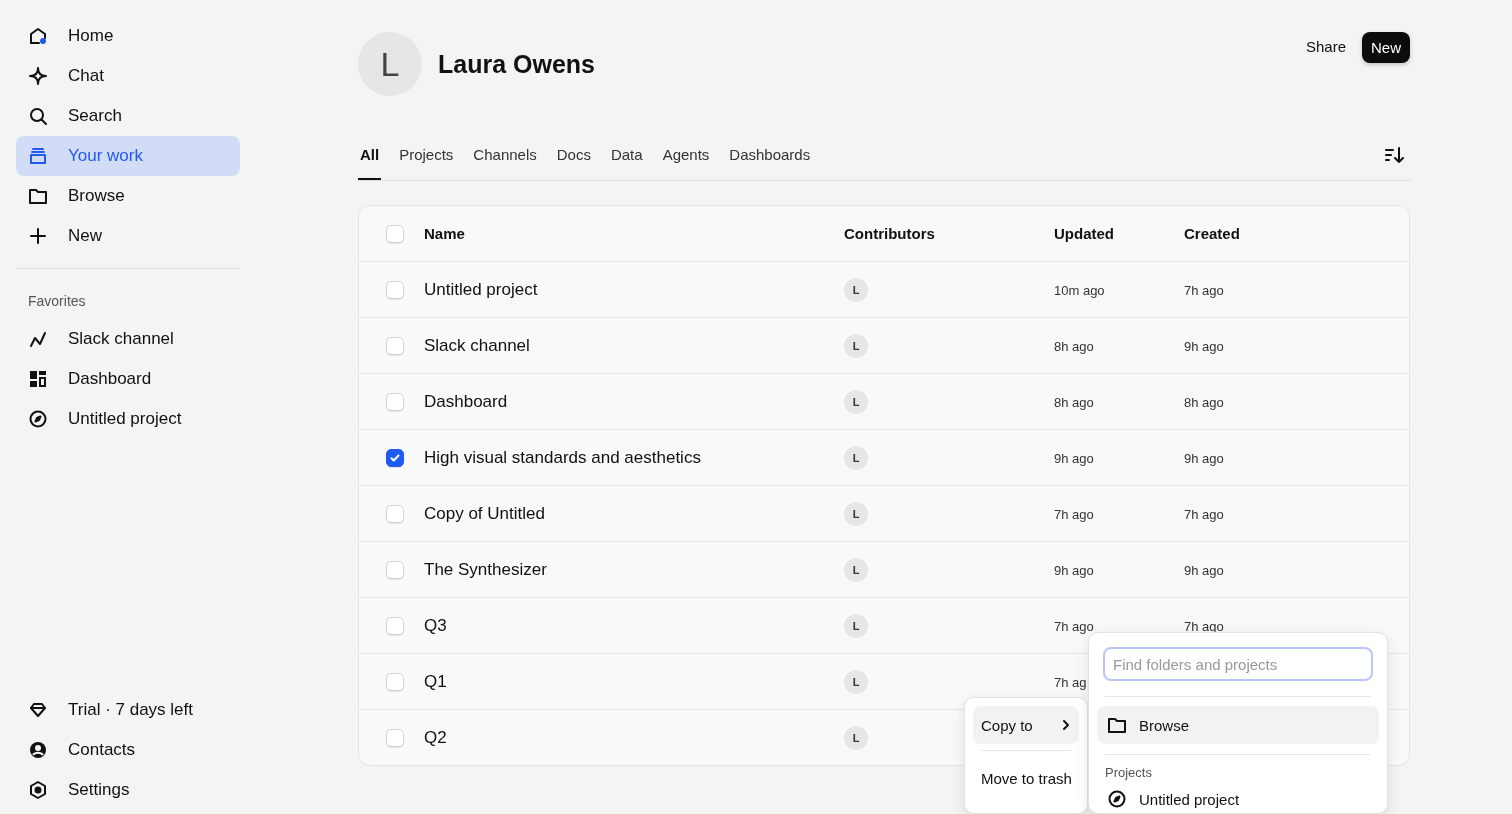  I want to click on item-name: High visual standards and aesthetics, so click(562, 457).